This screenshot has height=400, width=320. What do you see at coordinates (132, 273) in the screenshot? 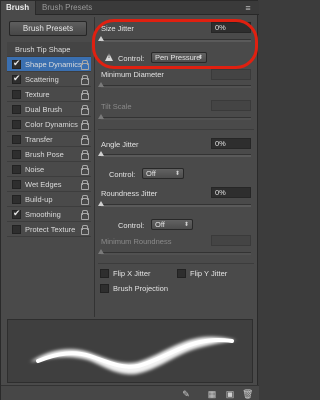
I see `flip-x-jitter-label: Flip X Jitter` at bounding box center [132, 273].